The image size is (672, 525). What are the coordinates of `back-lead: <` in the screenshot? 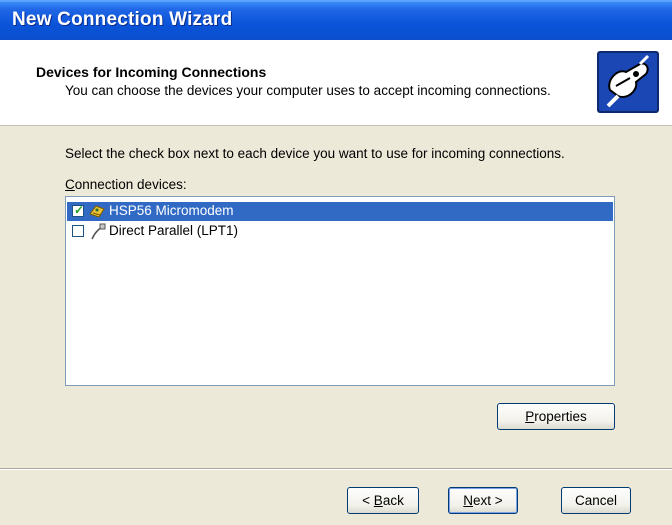 It's located at (368, 500).